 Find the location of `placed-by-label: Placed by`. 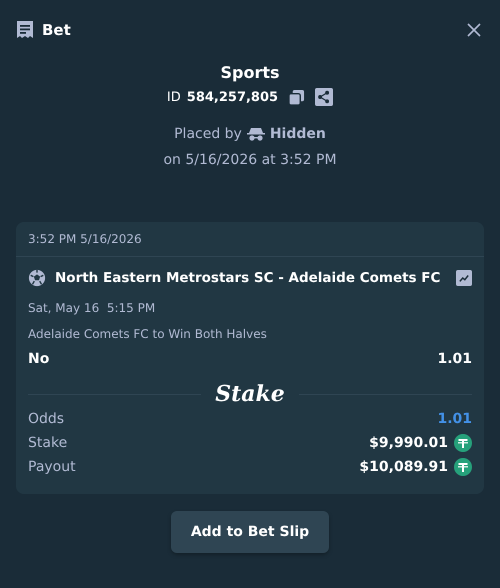

placed-by-label: Placed by is located at coordinates (208, 134).